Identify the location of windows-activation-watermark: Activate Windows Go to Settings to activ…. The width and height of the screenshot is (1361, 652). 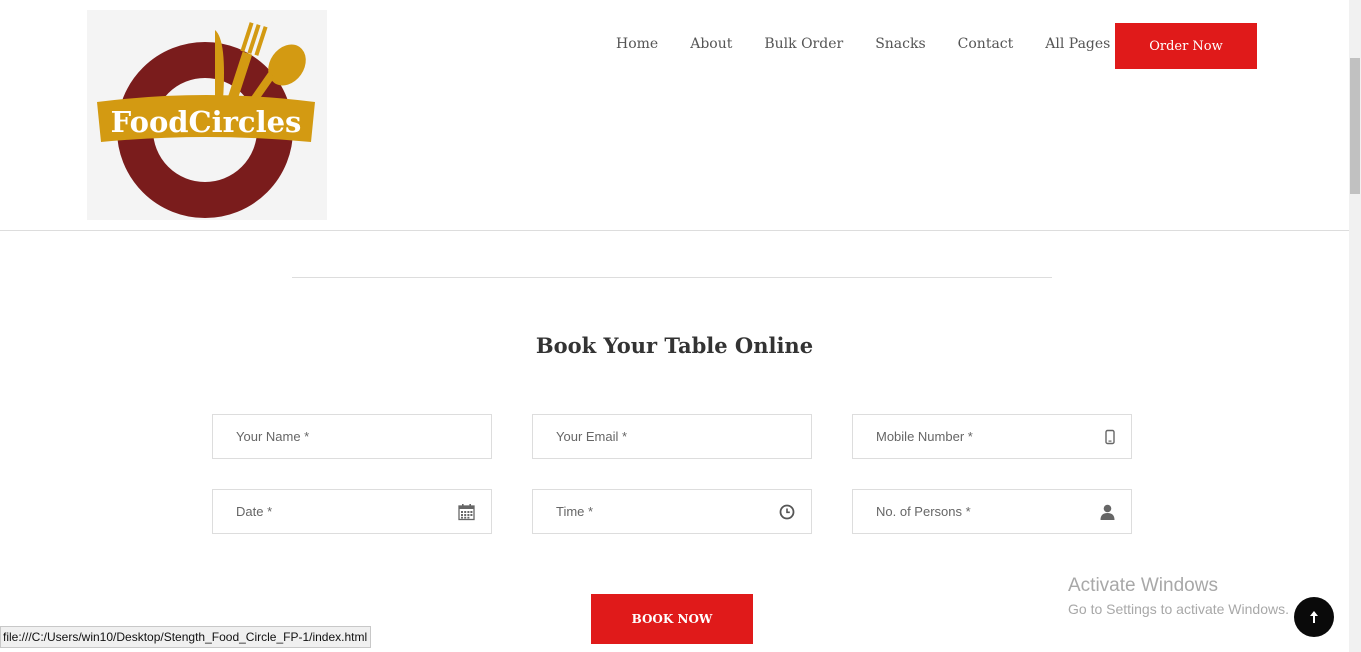
(1178, 596).